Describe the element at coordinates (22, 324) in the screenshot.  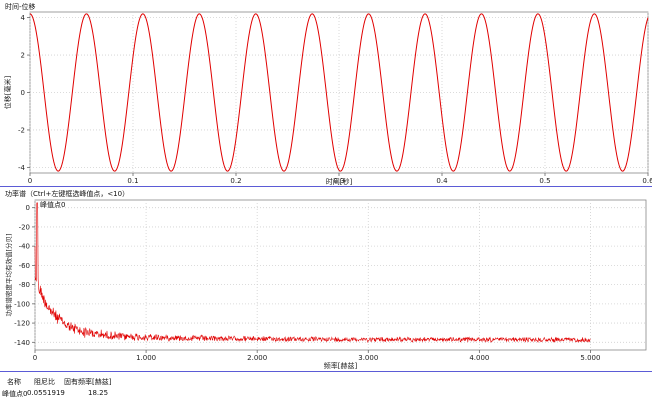
I see `y-tick-label: -120` at that location.